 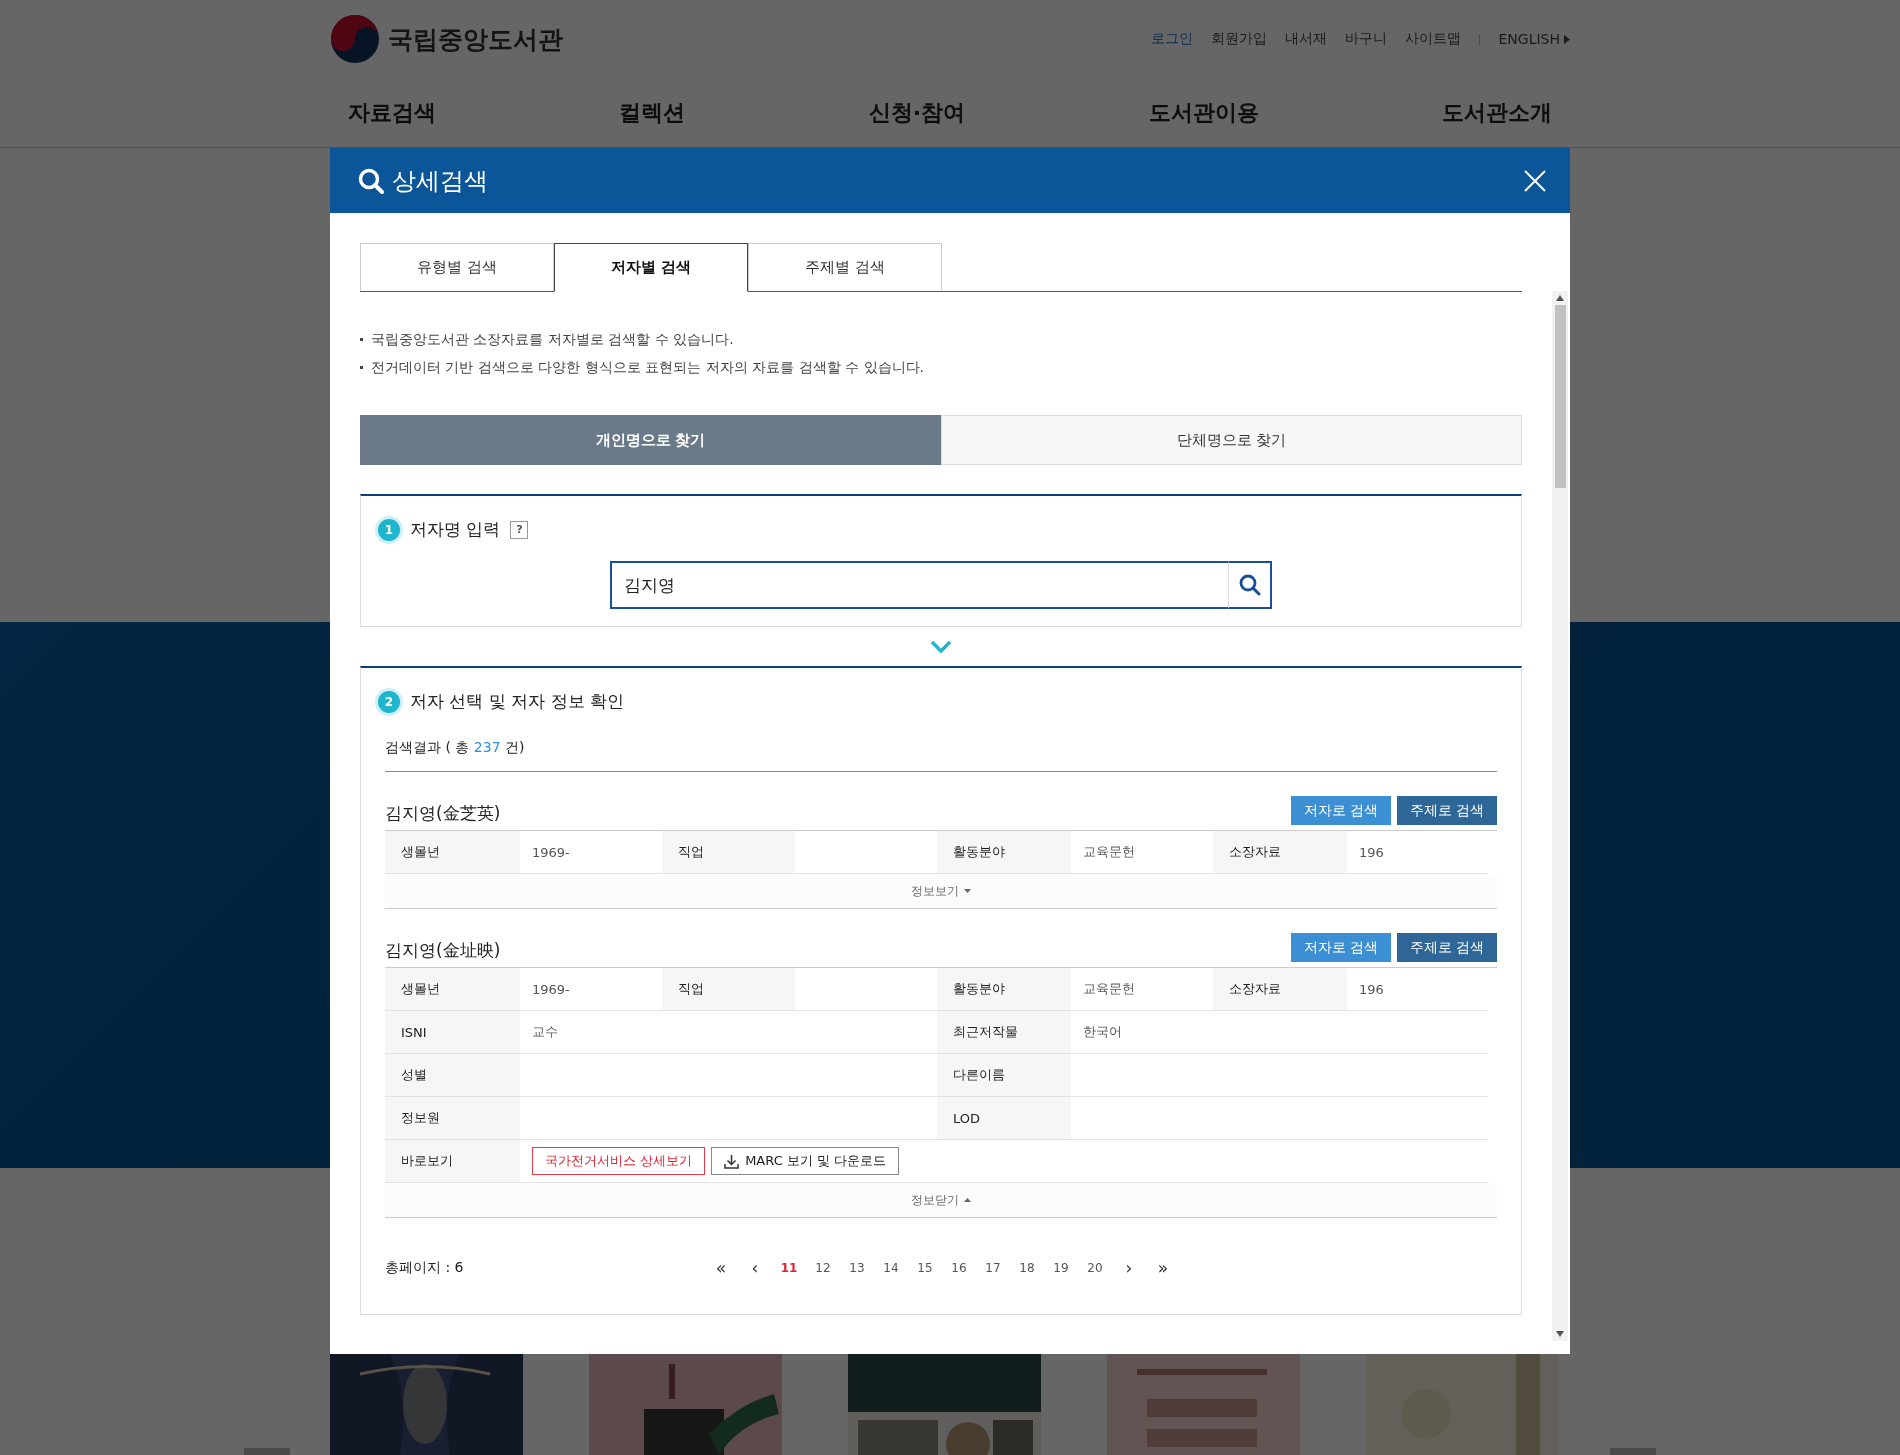 What do you see at coordinates (647, 367) in the screenshot?
I see `note-text: 전거데이터 기반 검색으로 다양한 형식으로 표현되는 저자의 자료를 검색할 수 있습니다.` at bounding box center [647, 367].